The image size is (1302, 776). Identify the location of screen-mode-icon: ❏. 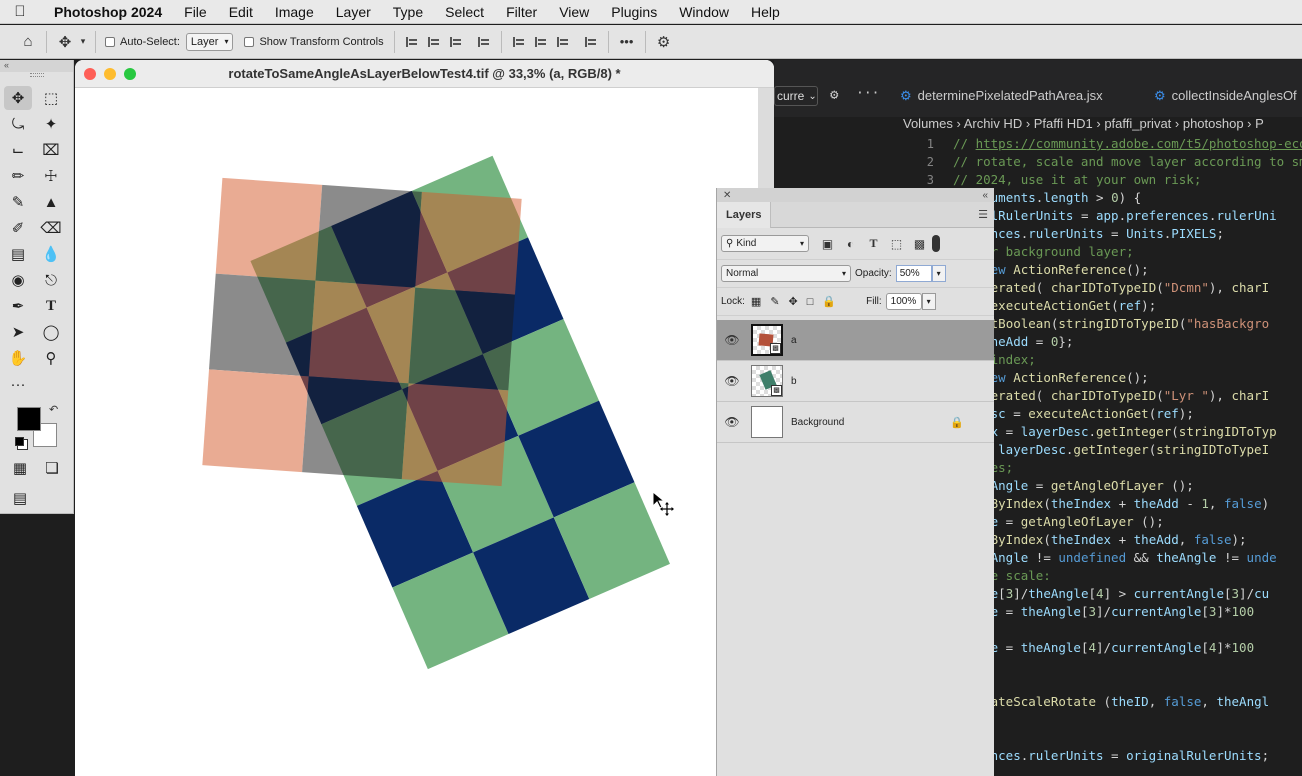
(52, 468).